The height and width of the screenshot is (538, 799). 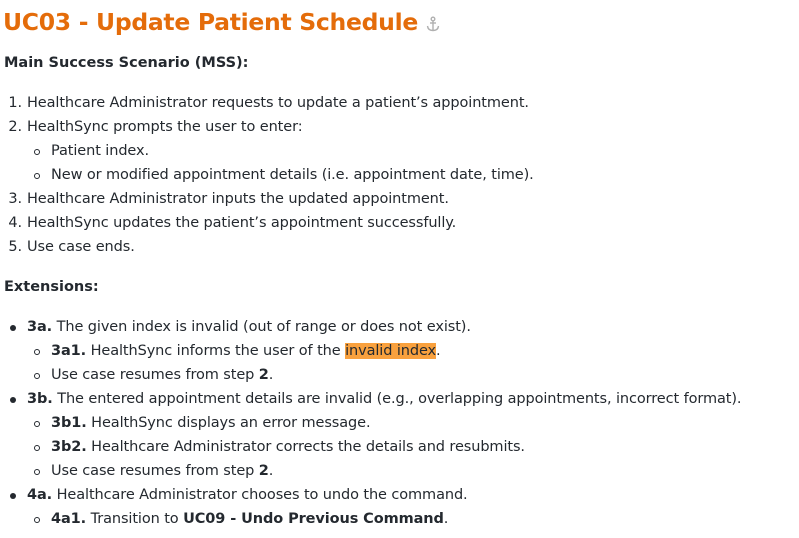 What do you see at coordinates (391, 351) in the screenshot?
I see `highlighted-text: invalid index` at bounding box center [391, 351].